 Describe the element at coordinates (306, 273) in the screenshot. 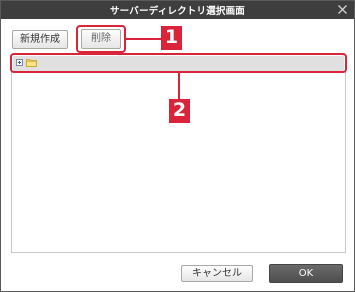

I see `ok-button: OK` at that location.